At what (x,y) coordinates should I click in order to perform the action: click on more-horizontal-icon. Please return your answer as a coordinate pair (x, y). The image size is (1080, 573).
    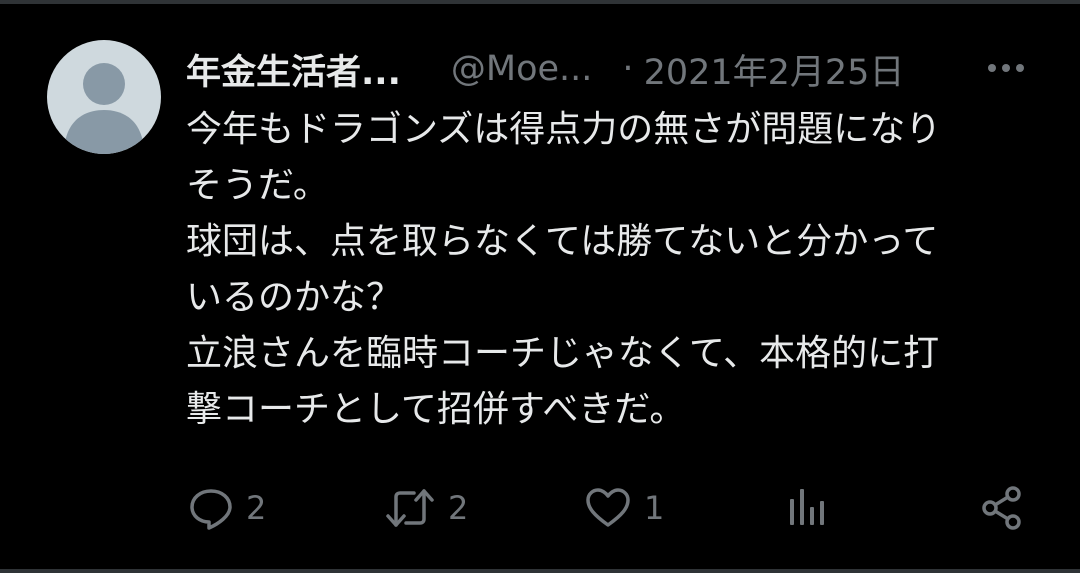
    Looking at the image, I should click on (1006, 68).